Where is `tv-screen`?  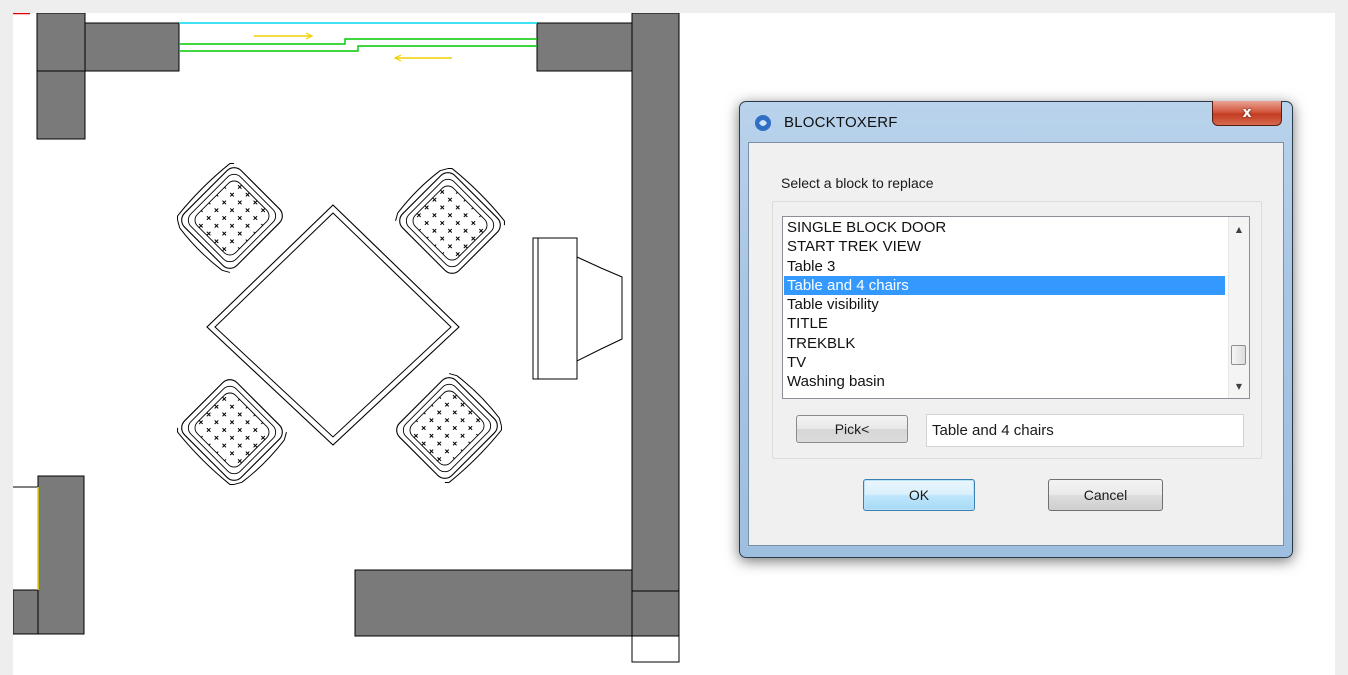 tv-screen is located at coordinates (599, 309).